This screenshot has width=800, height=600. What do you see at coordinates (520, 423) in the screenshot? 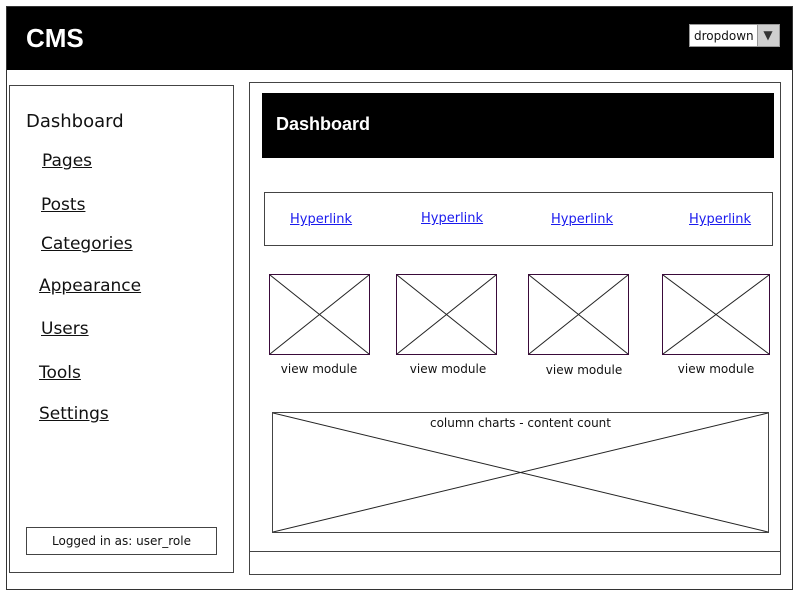
I see `chart-placeholder-label: column charts - content count` at bounding box center [520, 423].